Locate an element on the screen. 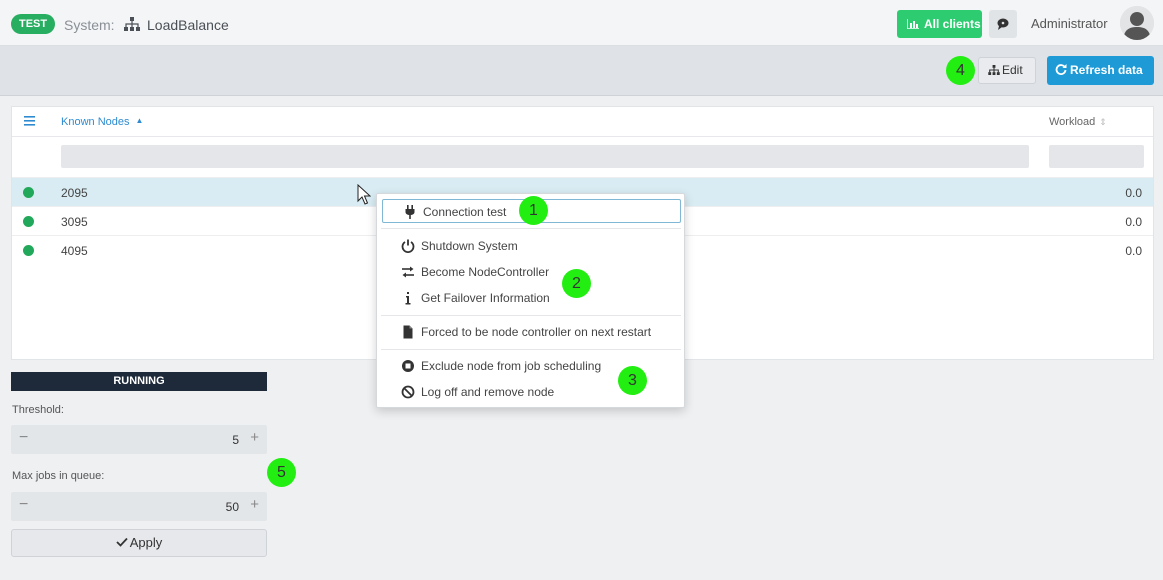 The image size is (1163, 580). chart-icon is located at coordinates (913, 24).